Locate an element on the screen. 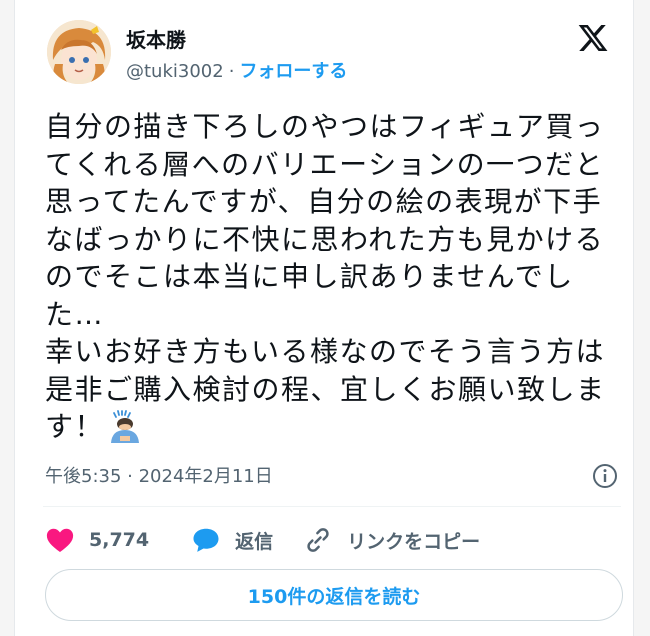 The height and width of the screenshot is (636, 650). author-name: 坂本勝 is located at coordinates (156, 38).